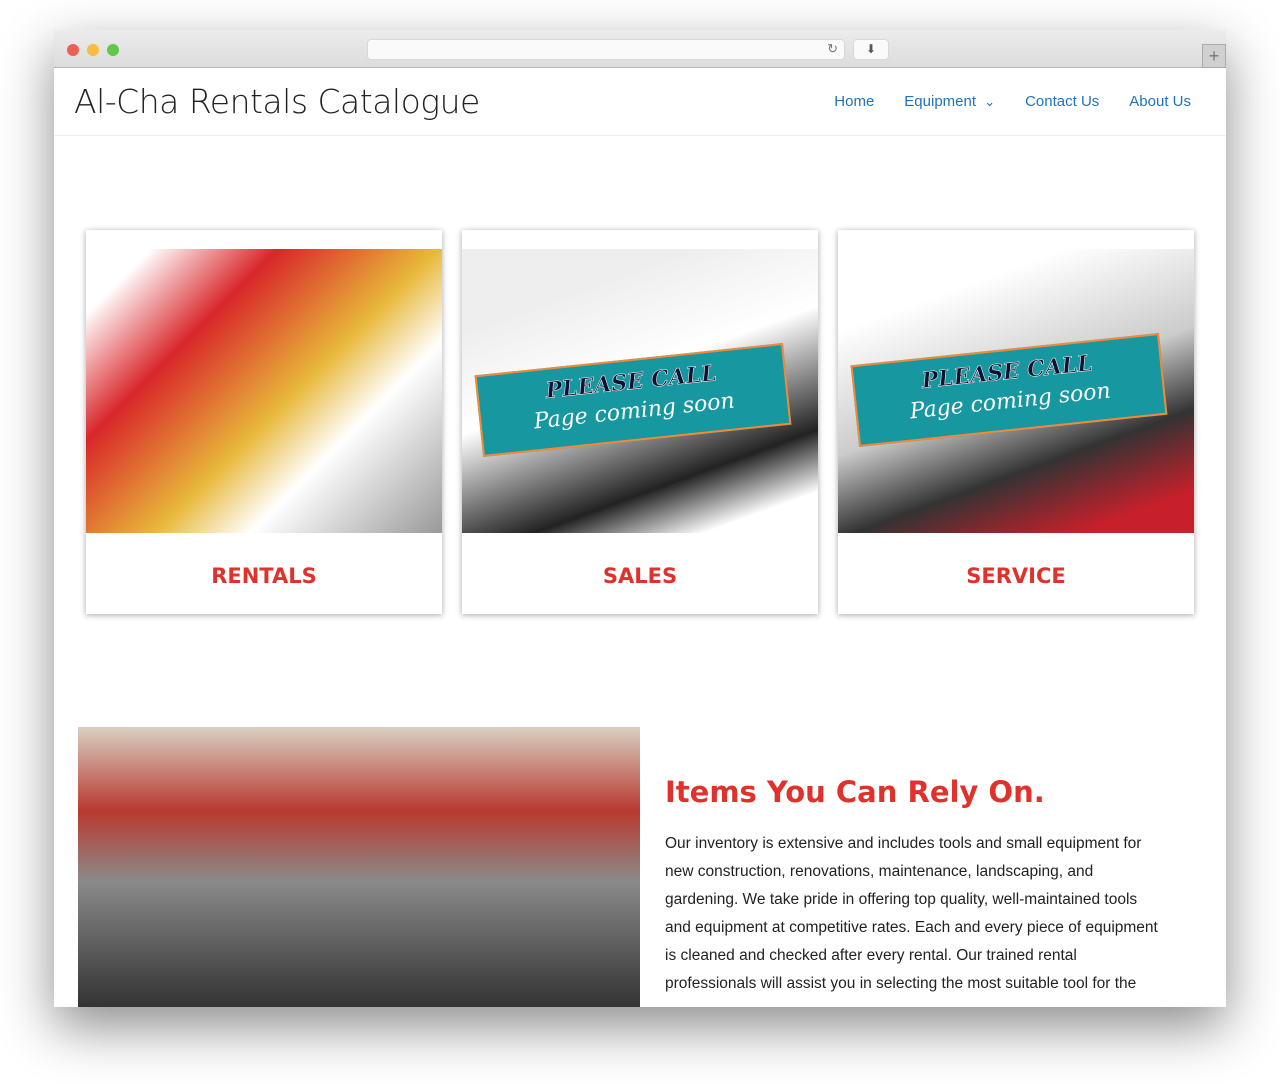  What do you see at coordinates (940, 101) in the screenshot?
I see `nav-equipment-label: Equipment` at bounding box center [940, 101].